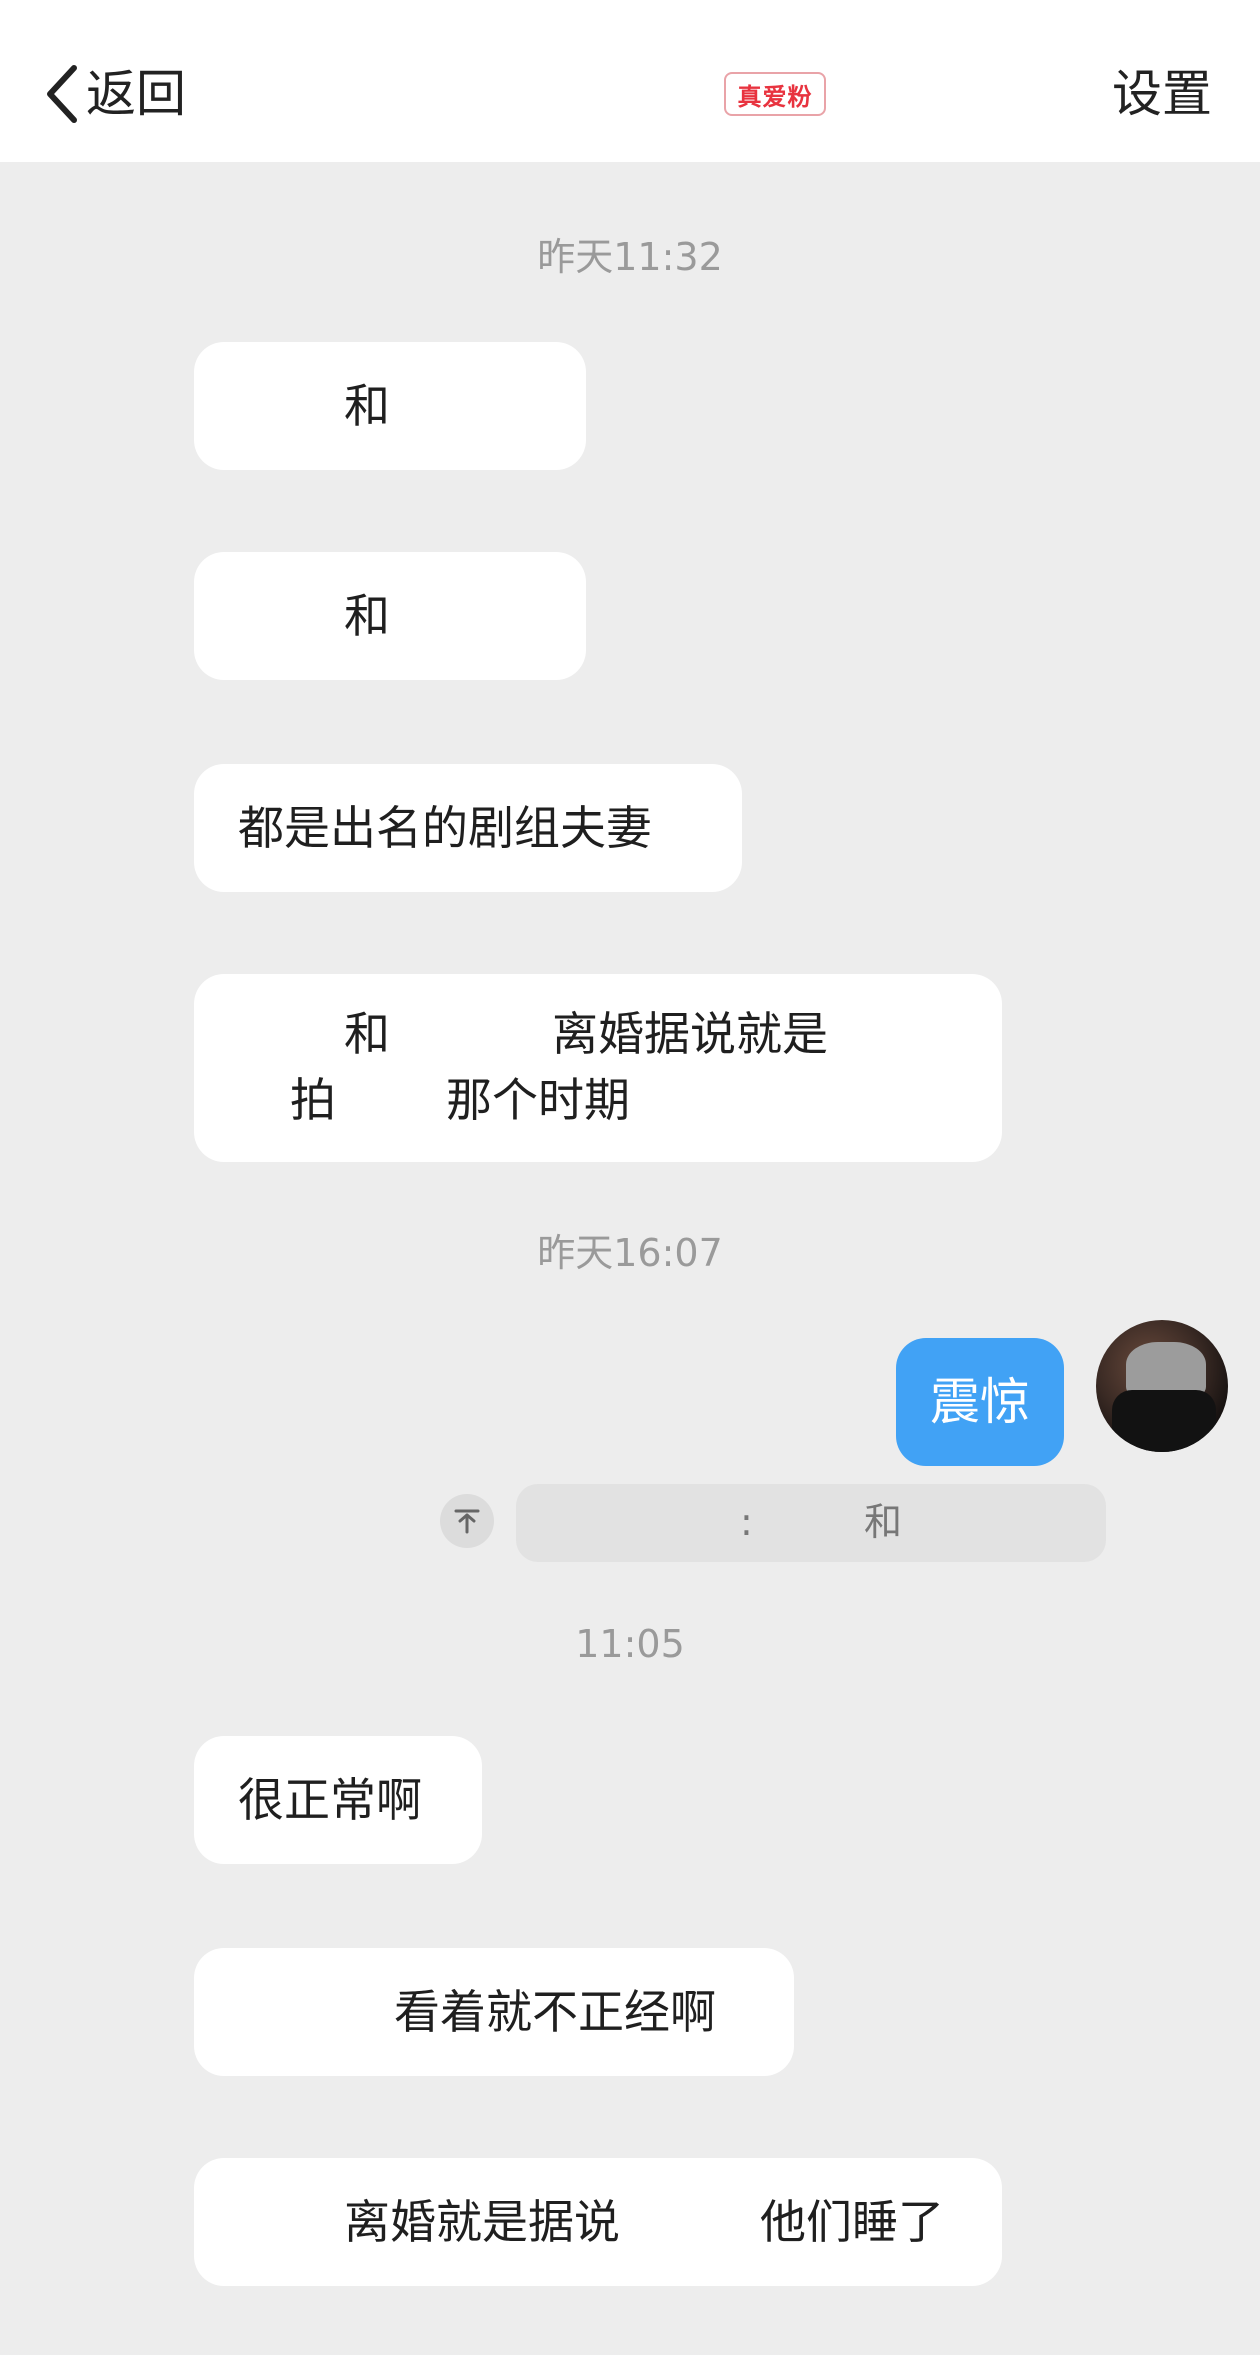 This screenshot has width=1260, height=2355. I want to click on message-bubble: 很正常啊, so click(338, 1800).